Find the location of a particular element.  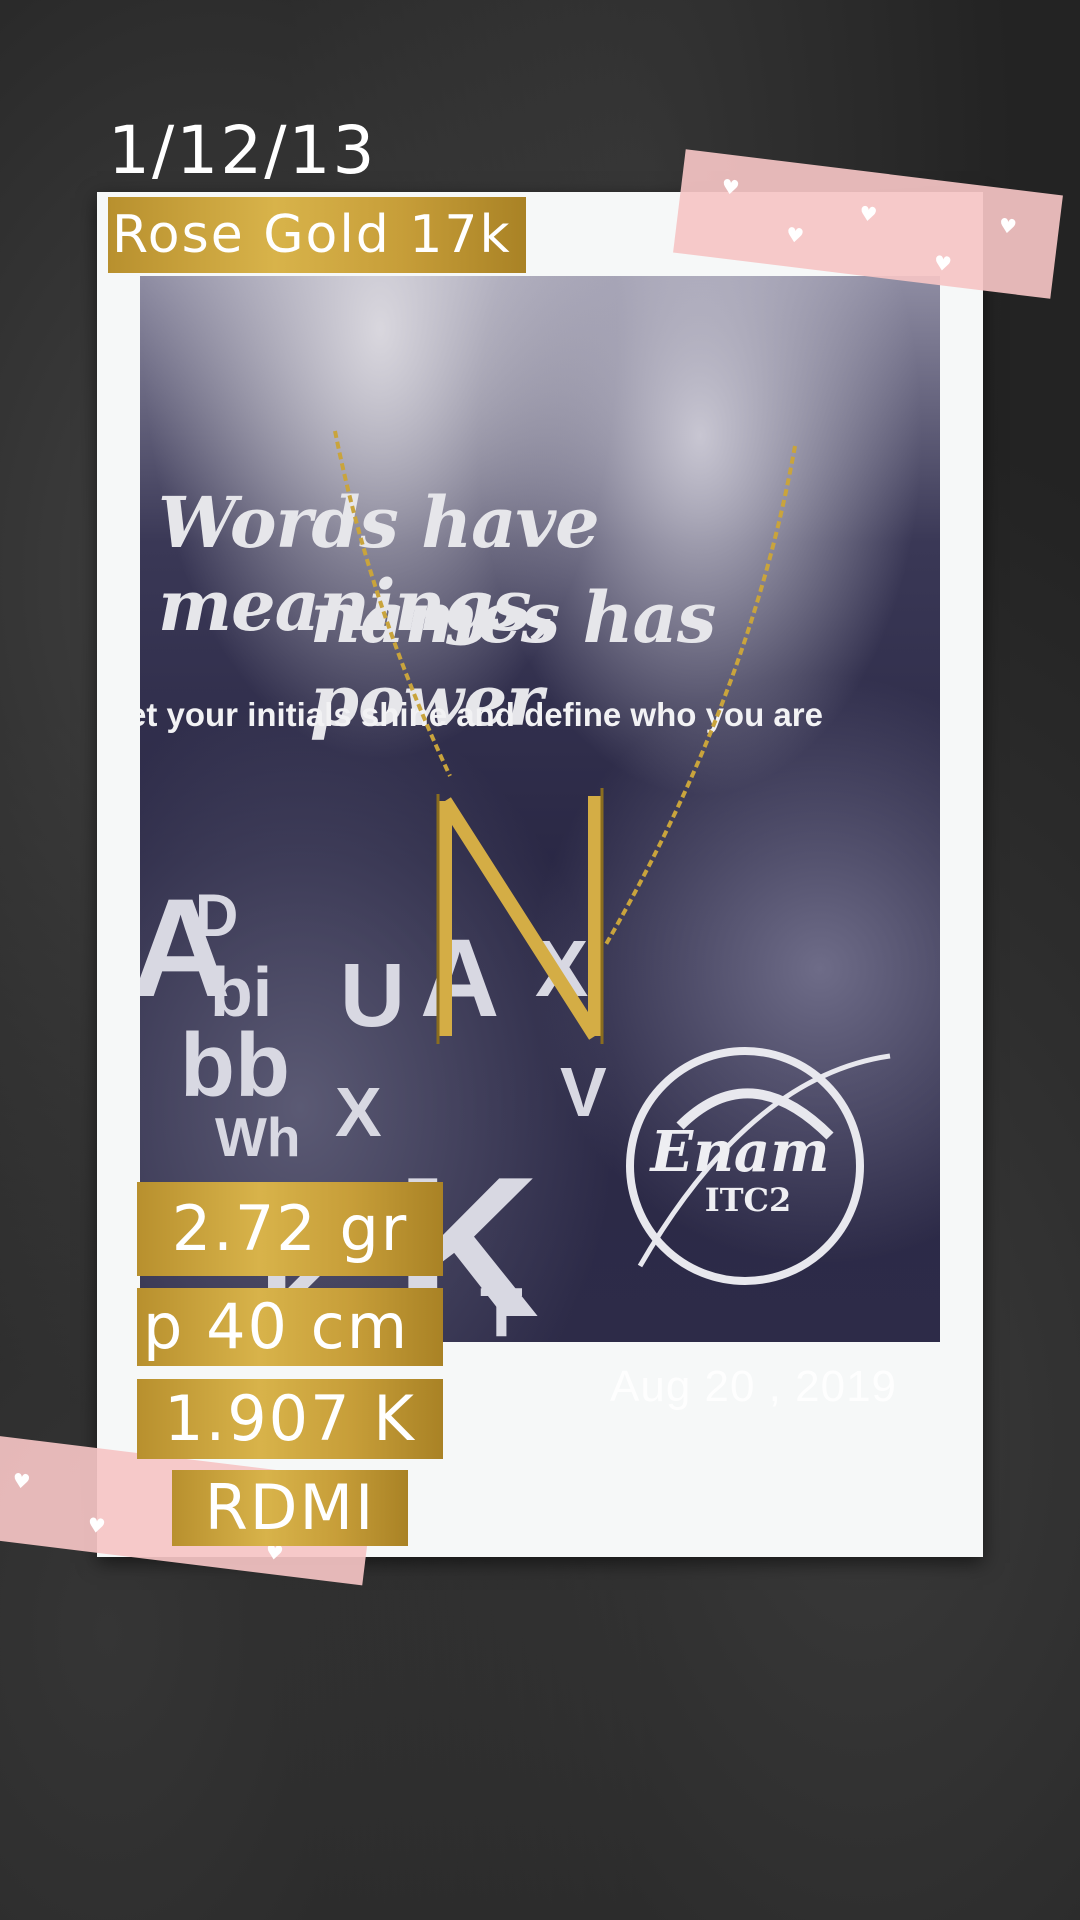

code-label: RDMI is located at coordinates (290, 1508).